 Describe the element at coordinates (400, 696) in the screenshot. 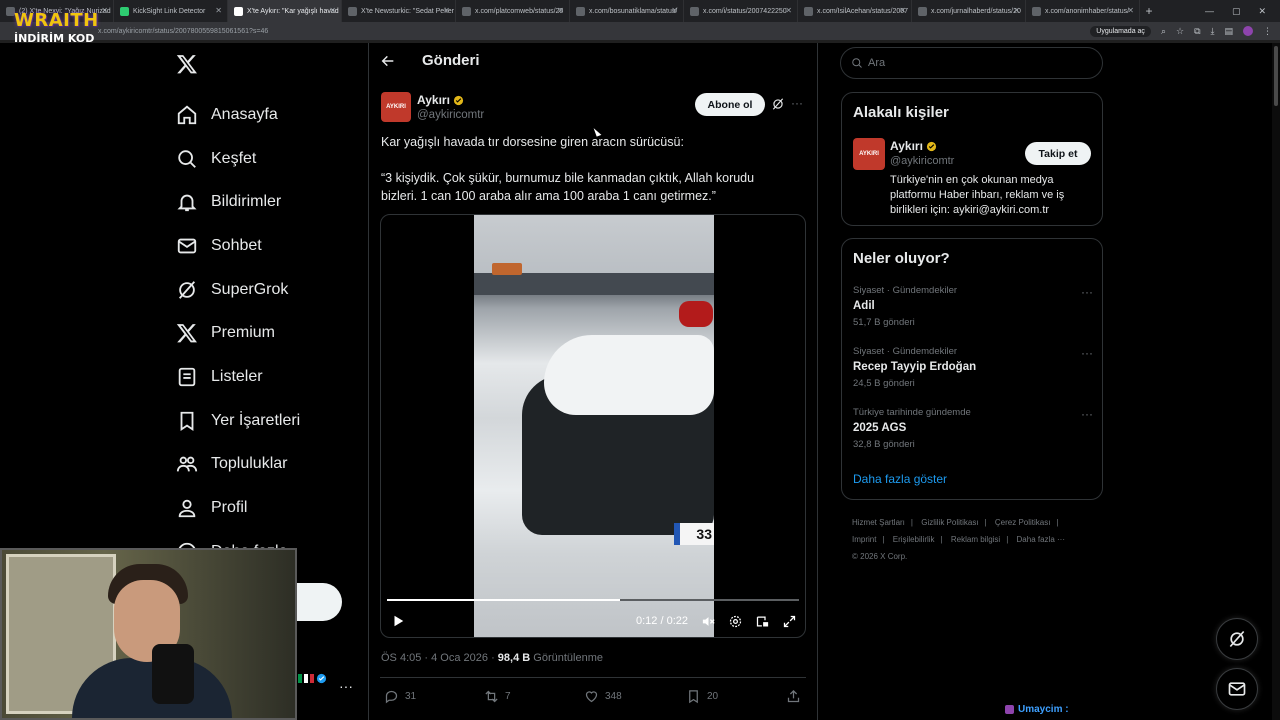

I see `reply-button: 31` at that location.